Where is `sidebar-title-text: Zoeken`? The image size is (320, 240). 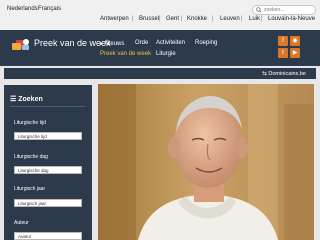
sidebar-title-text: Zoeken is located at coordinates (30, 99).